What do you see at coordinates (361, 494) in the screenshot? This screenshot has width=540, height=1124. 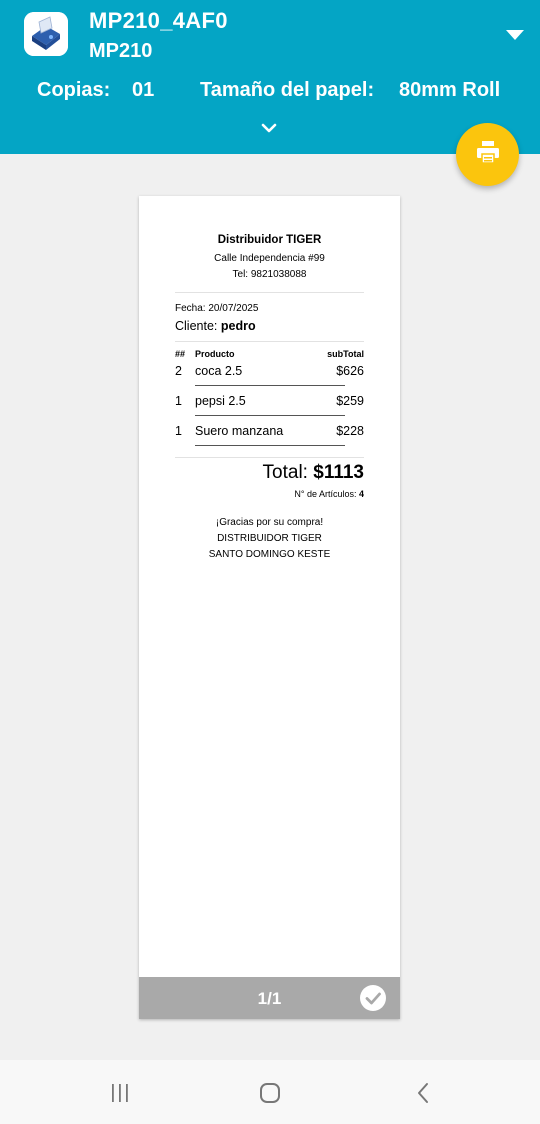 I see `item-count-value: 4` at bounding box center [361, 494].